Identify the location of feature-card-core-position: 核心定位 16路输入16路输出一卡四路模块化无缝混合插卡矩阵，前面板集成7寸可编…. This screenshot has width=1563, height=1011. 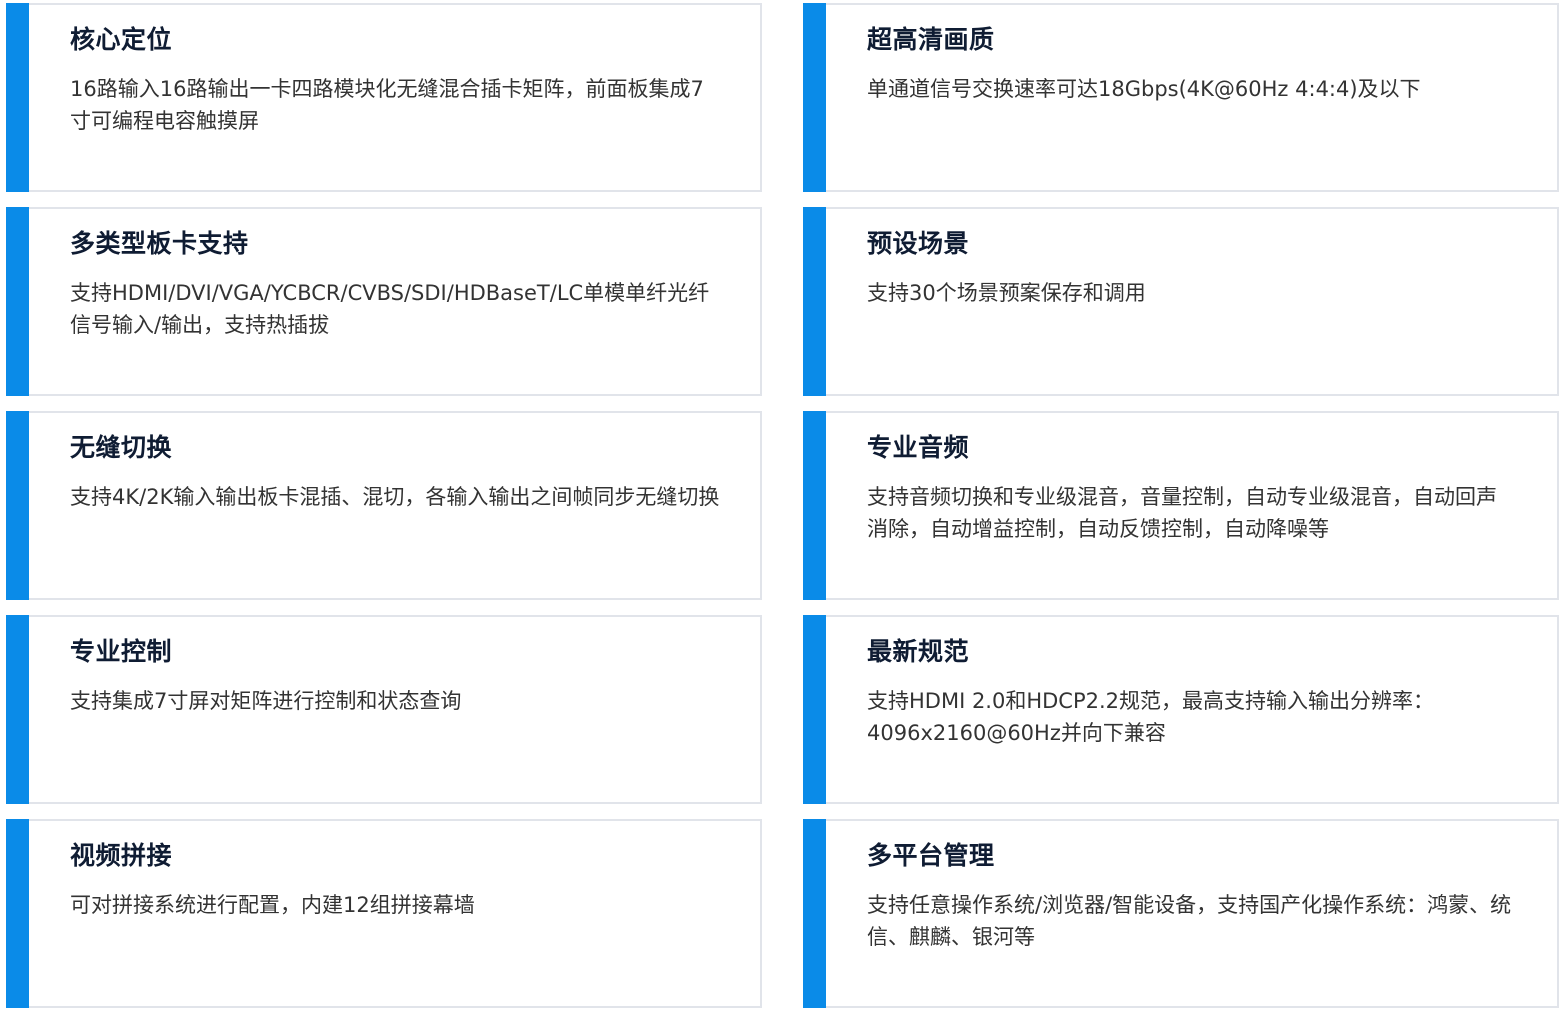
(384, 97).